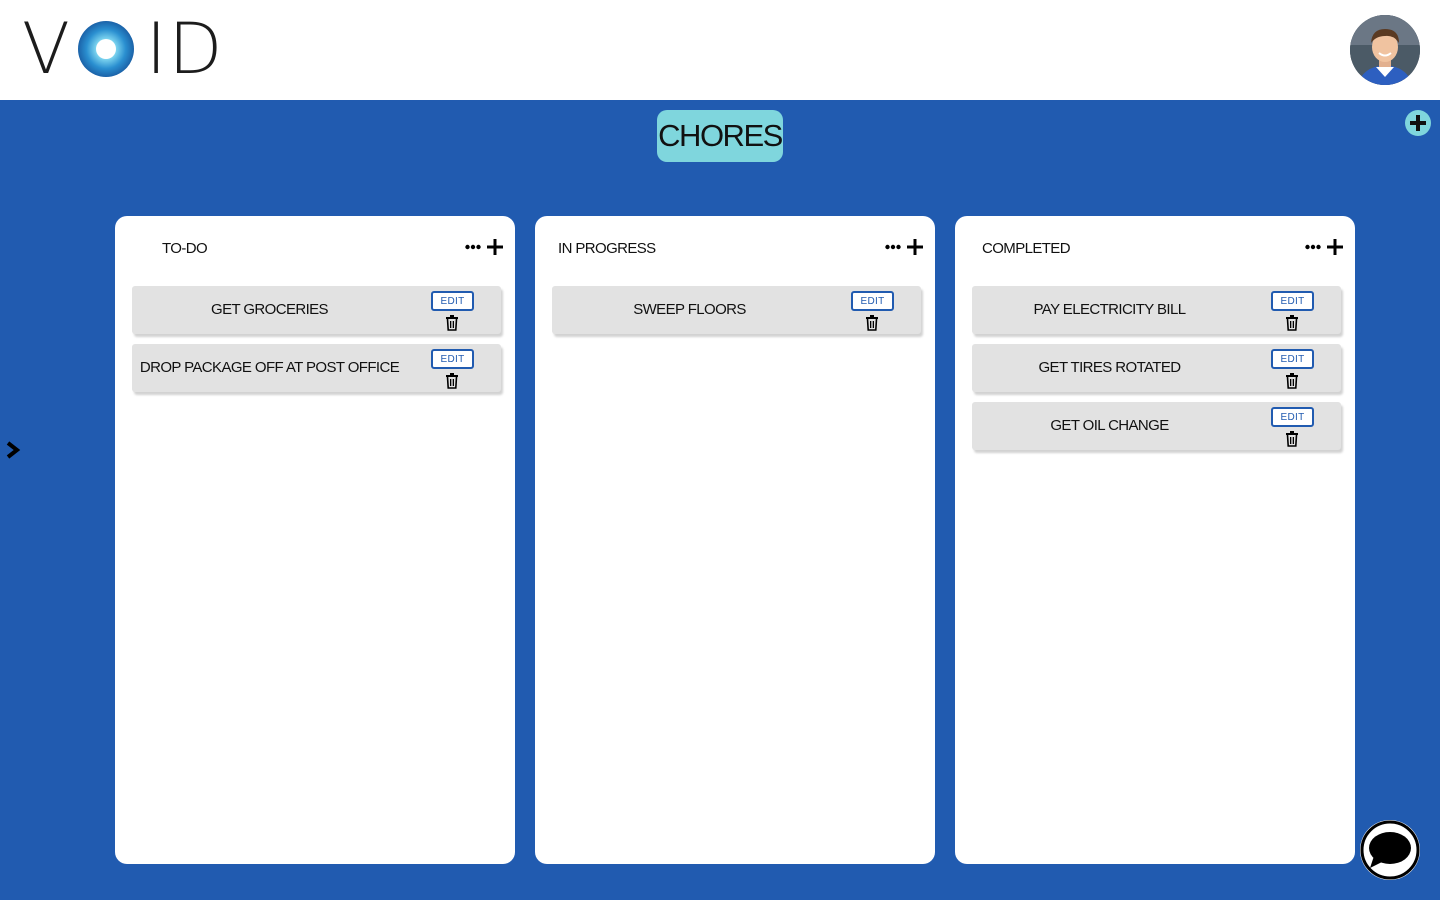 The image size is (1440, 900). What do you see at coordinates (720, 50) in the screenshot?
I see `top-bar: V I D` at bounding box center [720, 50].